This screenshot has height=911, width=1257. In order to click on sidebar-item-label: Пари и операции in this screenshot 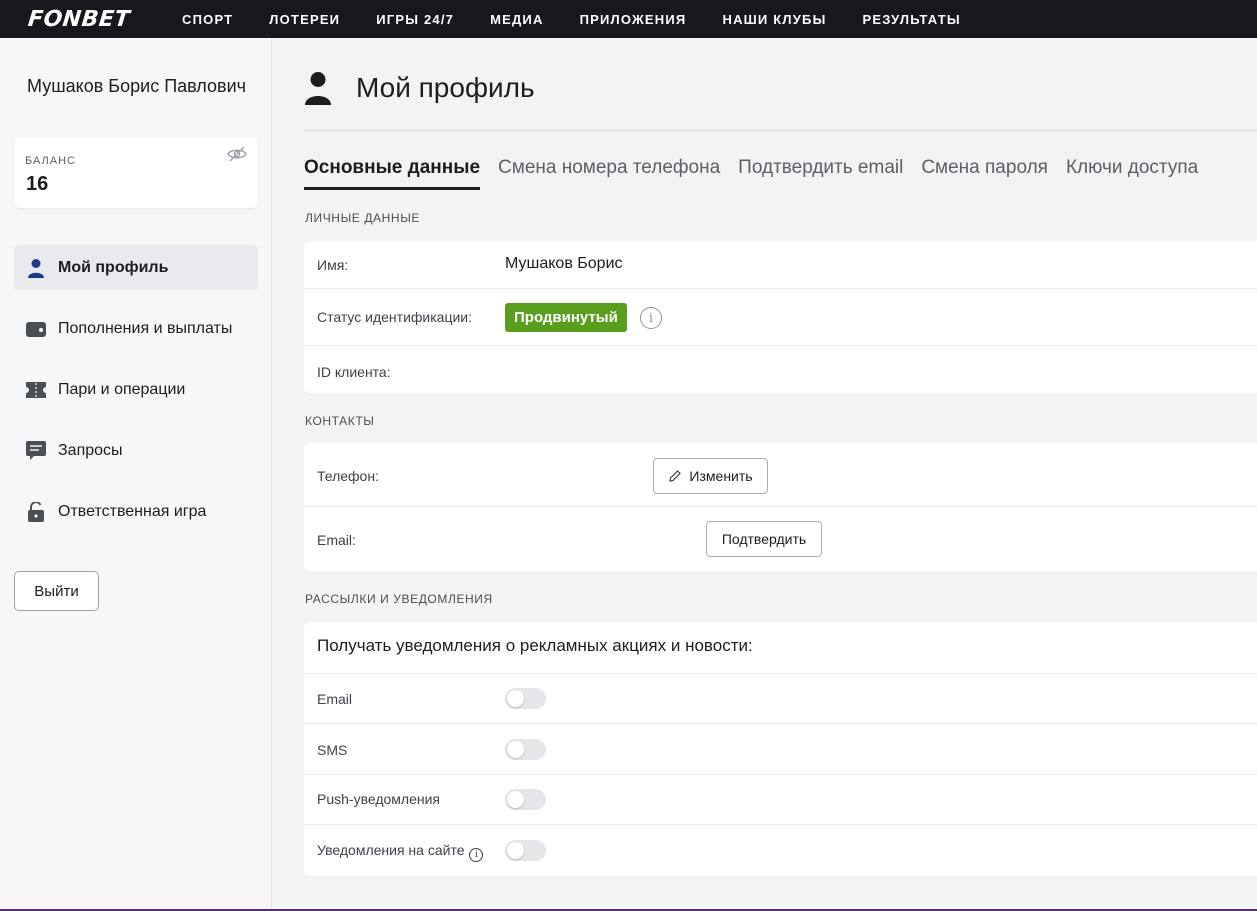, I will do `click(122, 389)`.